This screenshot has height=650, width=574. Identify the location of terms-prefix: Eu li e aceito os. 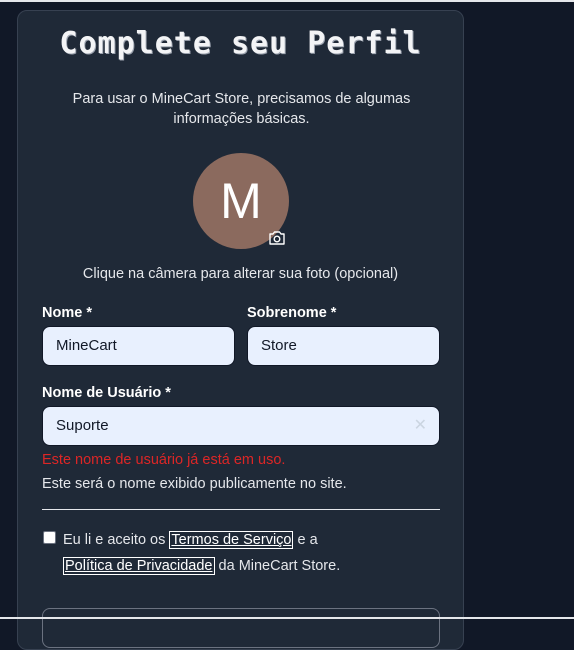
(114, 540).